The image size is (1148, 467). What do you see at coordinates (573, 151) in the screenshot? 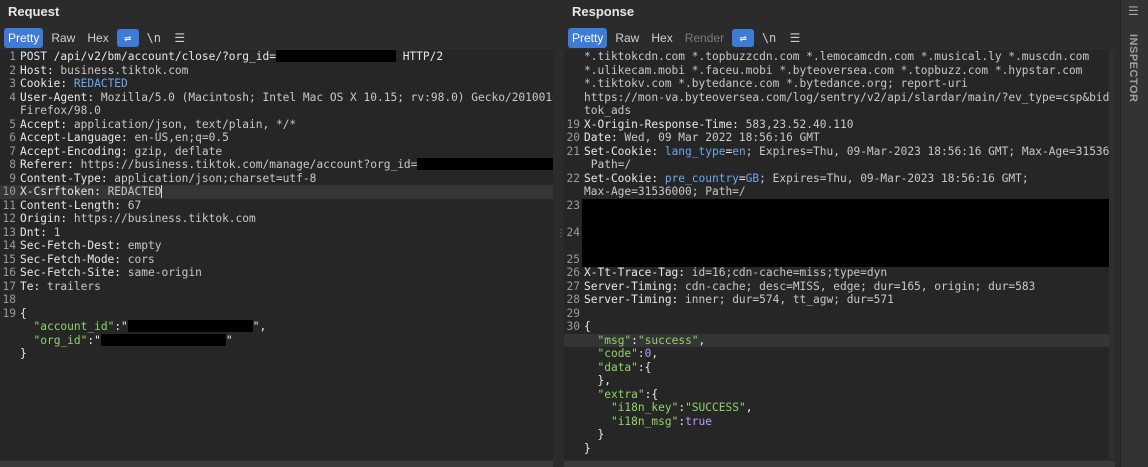
I see `line-number: 21` at bounding box center [573, 151].